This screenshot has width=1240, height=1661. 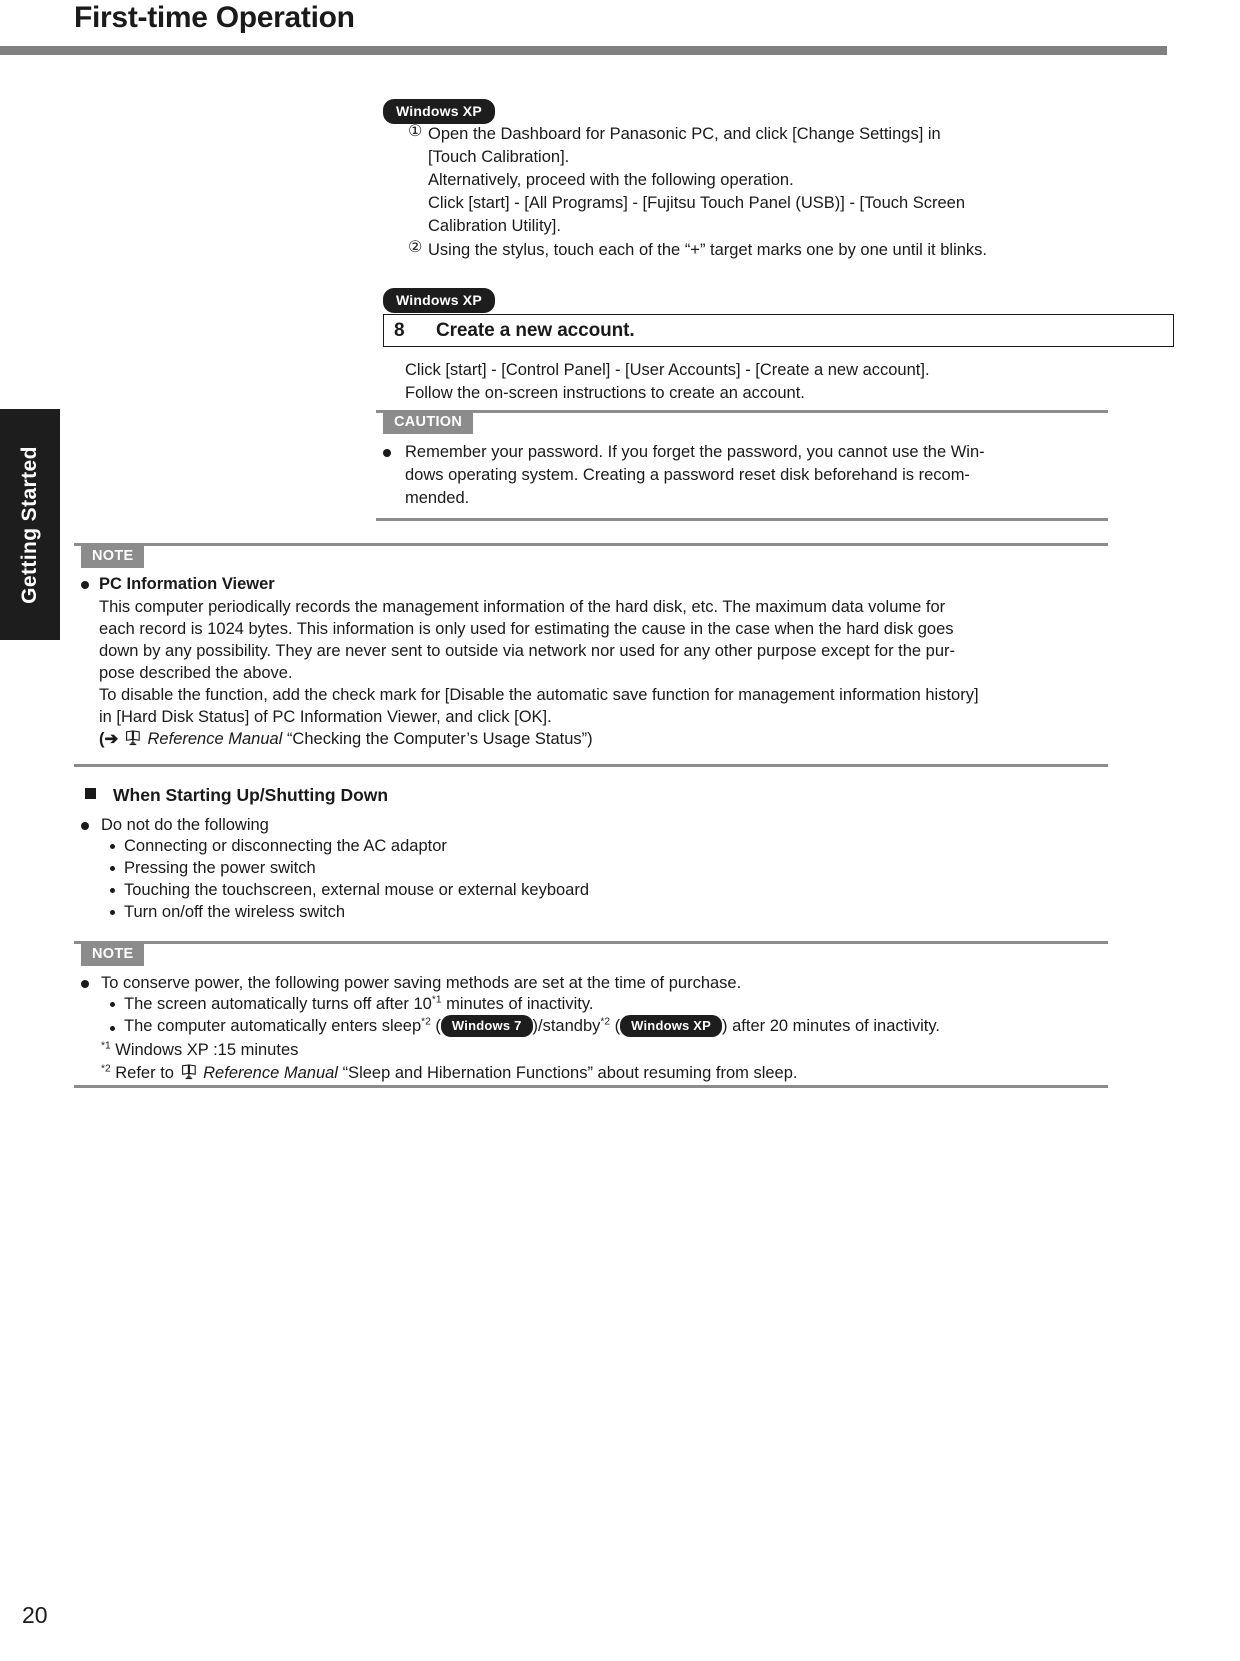 What do you see at coordinates (494, 226) in the screenshot?
I see `calibration-step1-line5: Calibration Utility].` at bounding box center [494, 226].